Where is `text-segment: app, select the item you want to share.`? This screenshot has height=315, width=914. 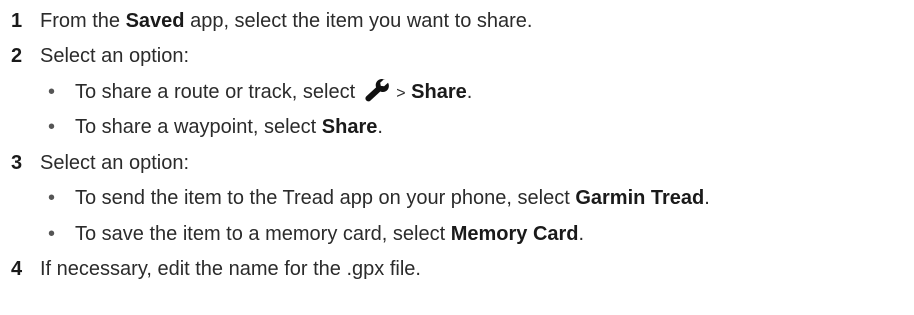
text-segment: app, select the item you want to share. is located at coordinates (358, 21).